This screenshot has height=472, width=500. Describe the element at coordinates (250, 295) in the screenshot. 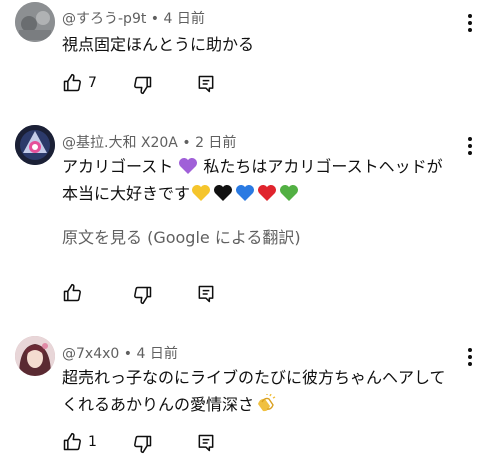

I see `comment-actions` at that location.